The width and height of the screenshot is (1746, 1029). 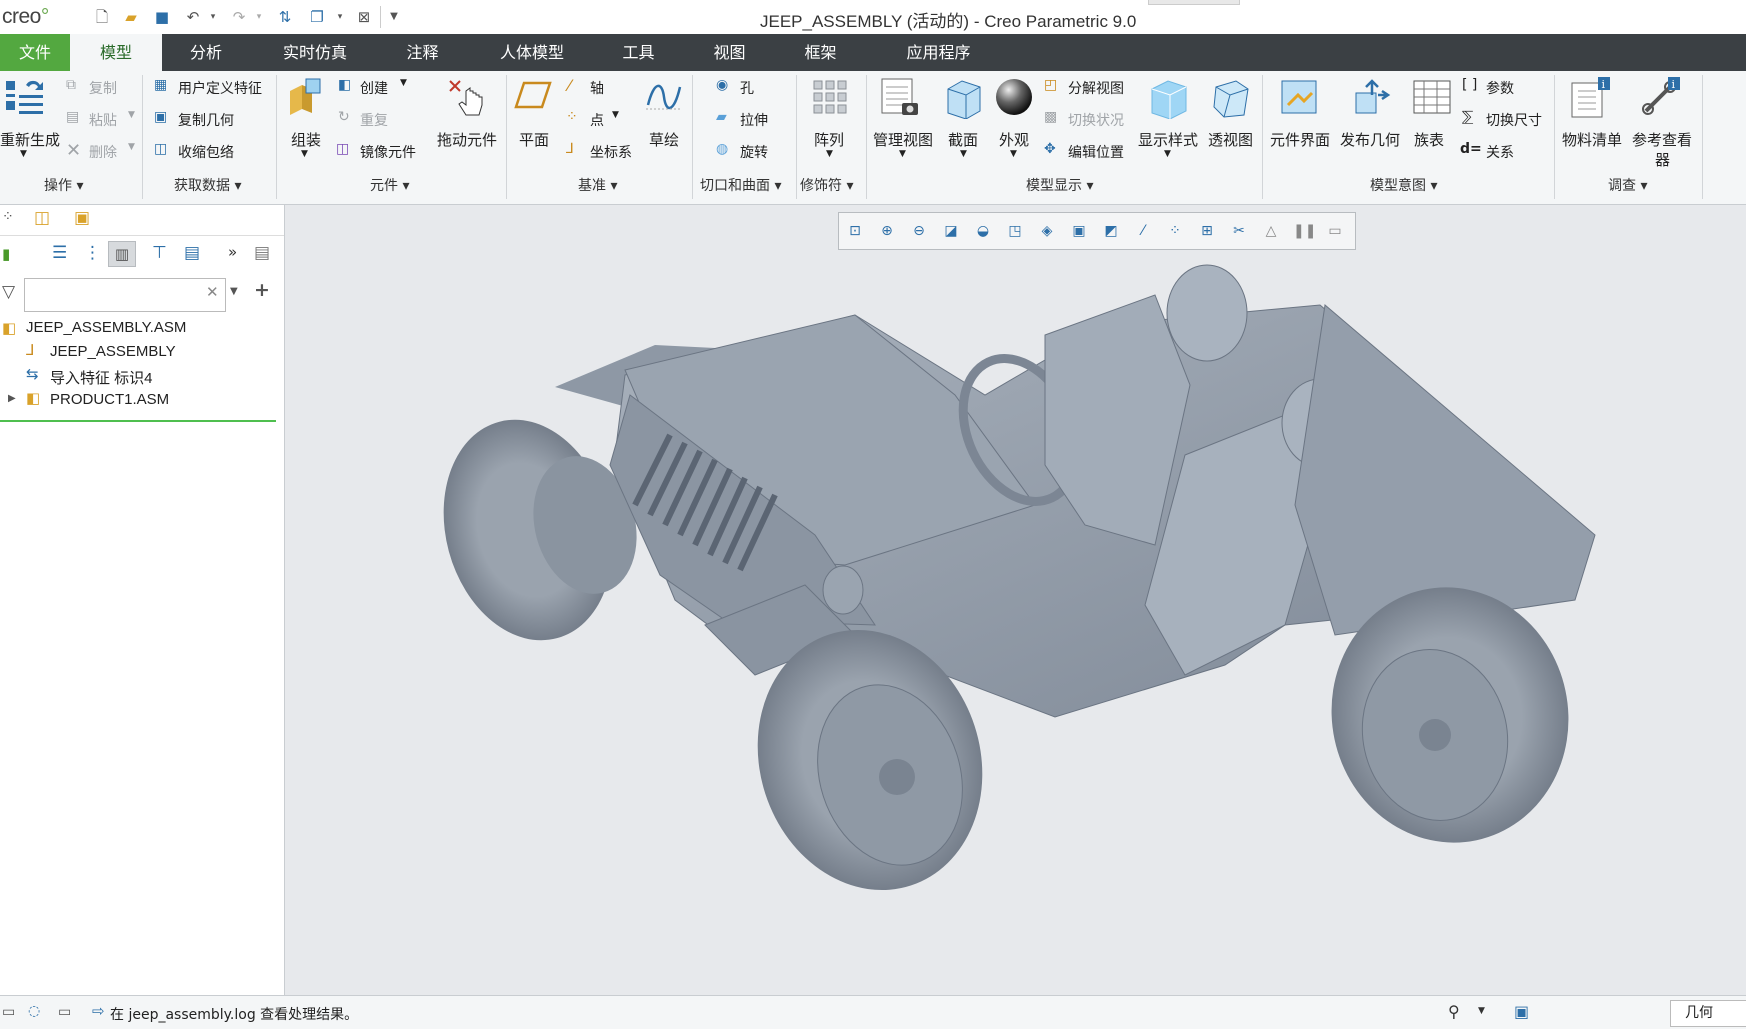 What do you see at coordinates (103, 120) in the screenshot?
I see `paste-button: 粘贴` at bounding box center [103, 120].